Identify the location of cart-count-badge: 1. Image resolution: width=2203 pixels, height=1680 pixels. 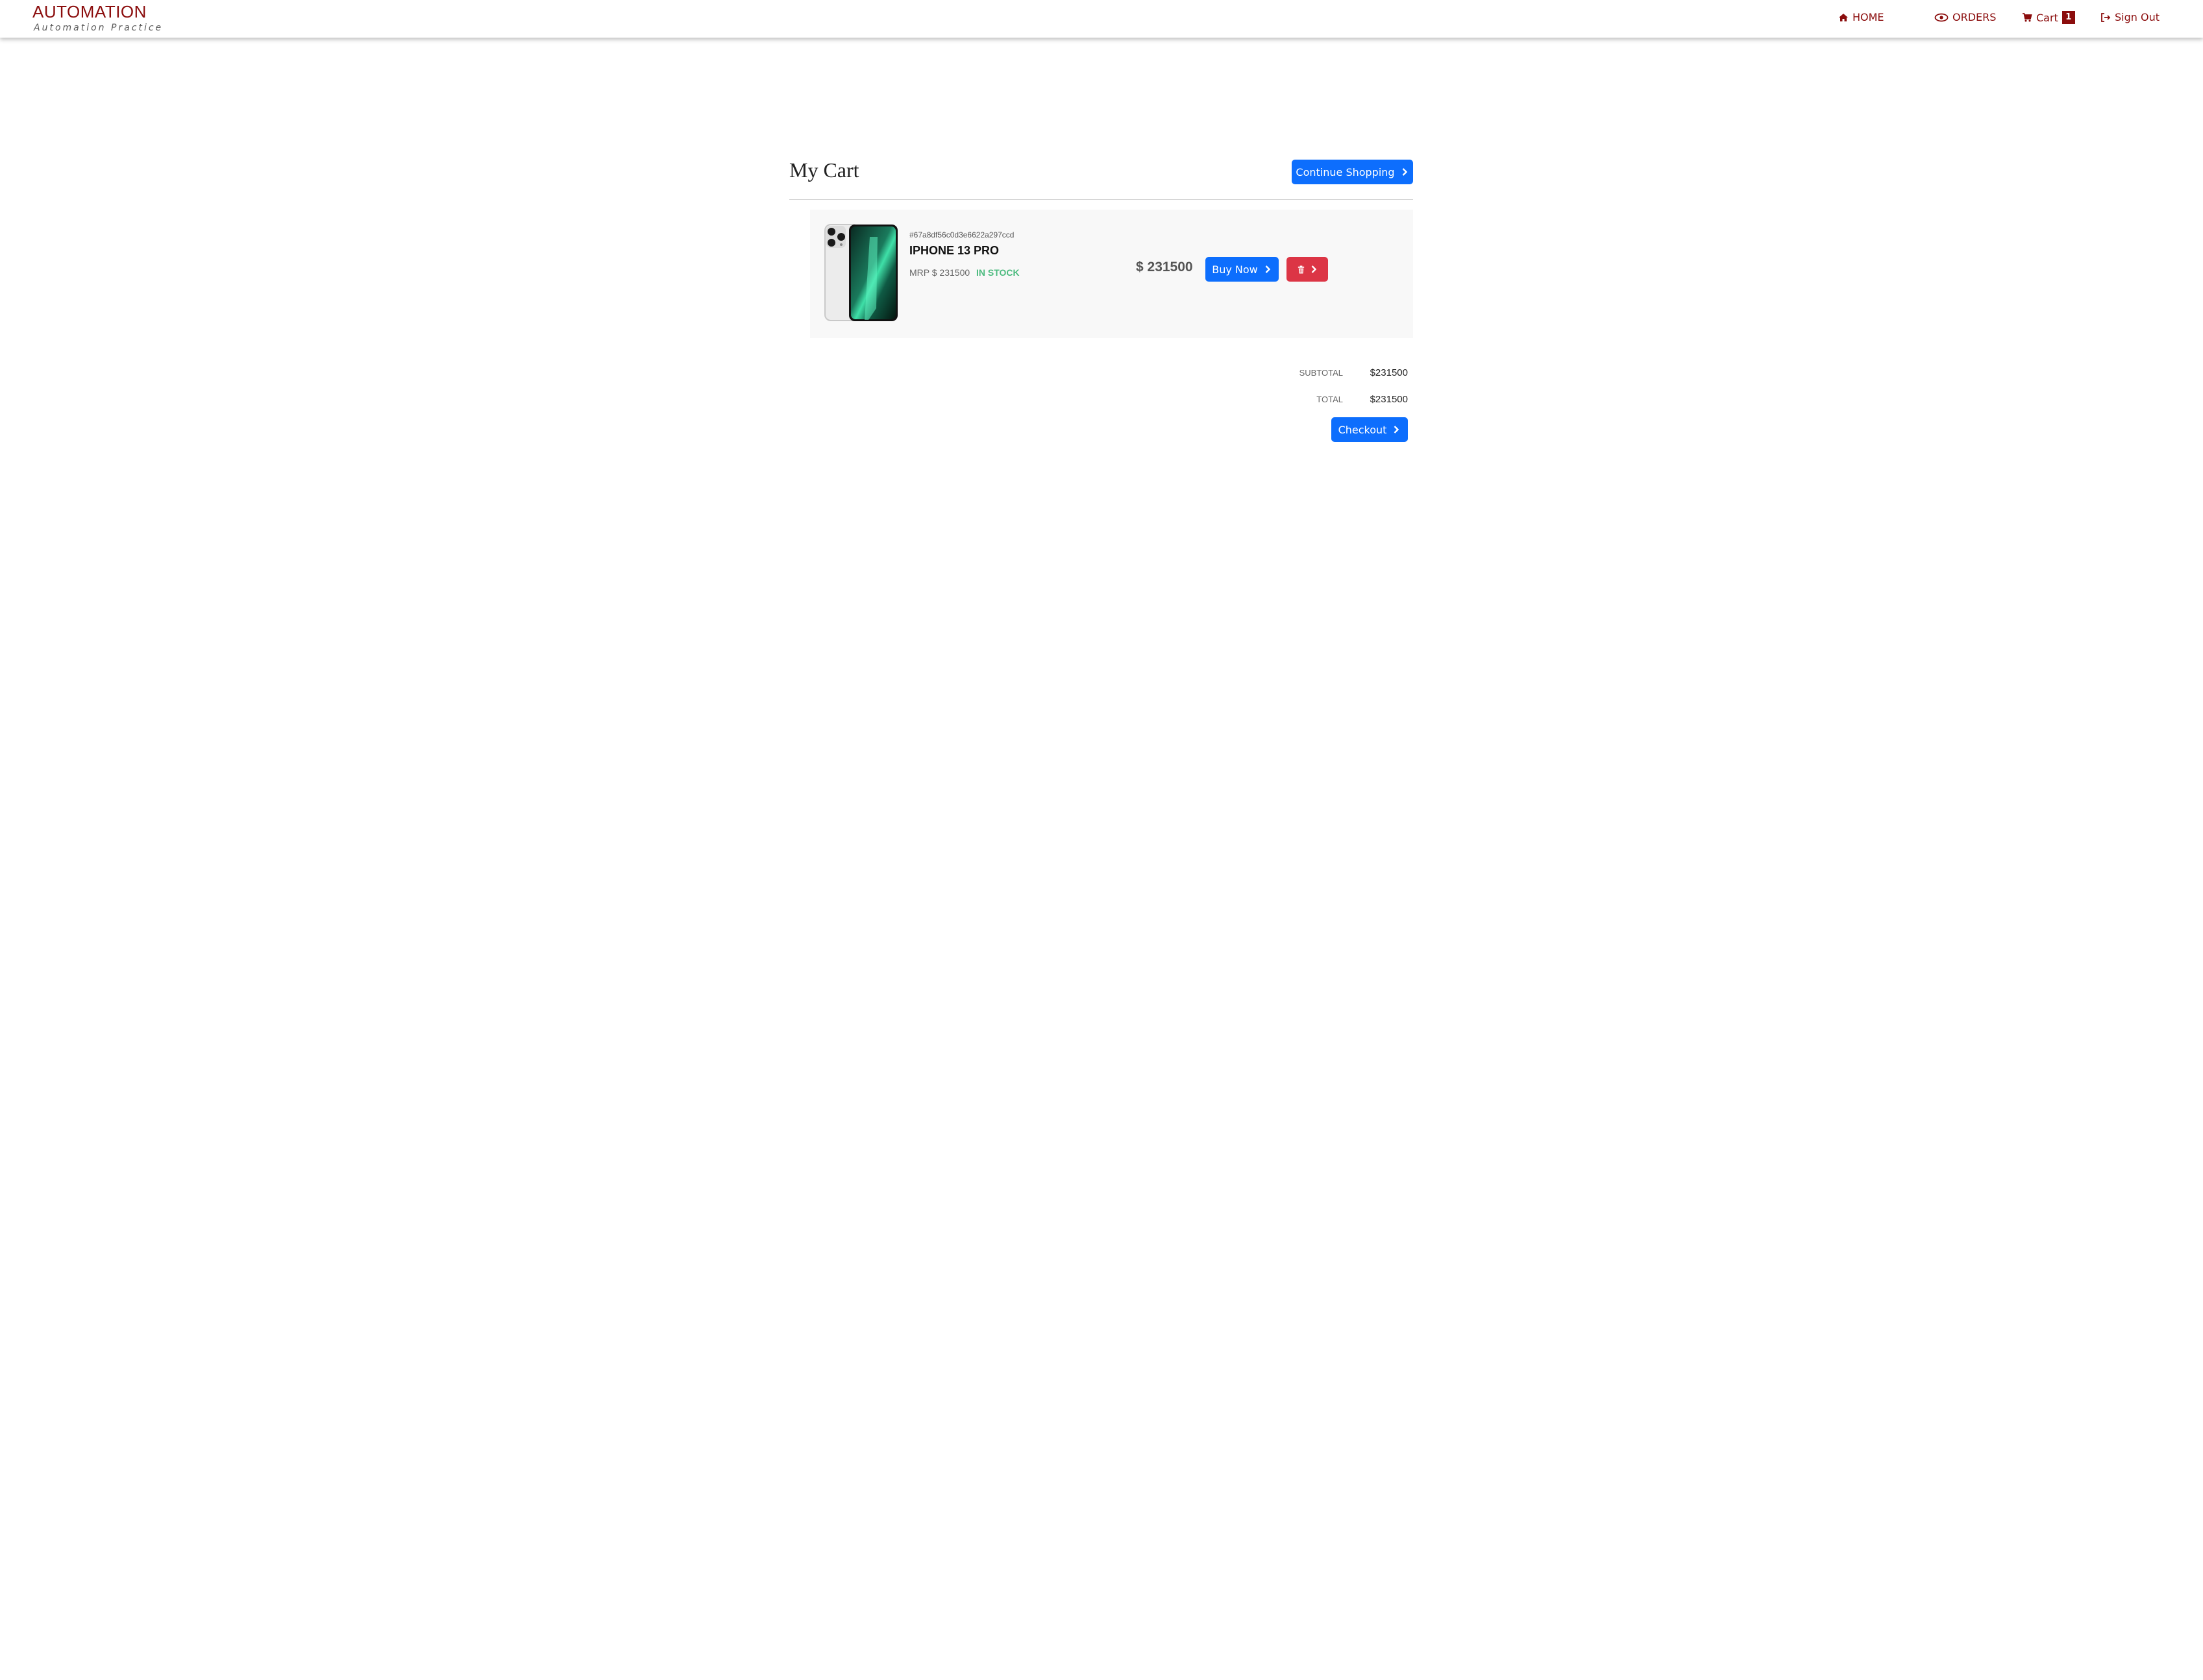
(2068, 17).